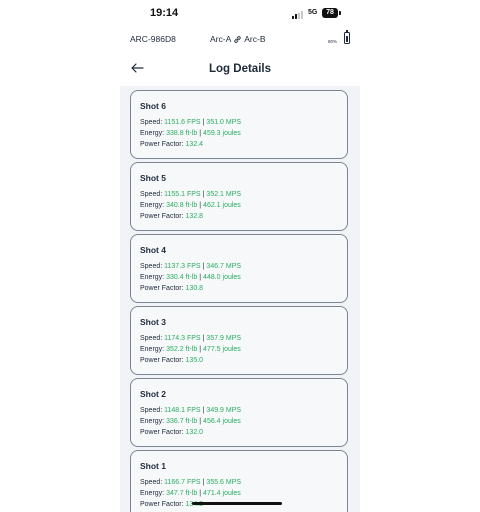 The height and width of the screenshot is (512, 480). I want to click on speed-row: Speed: 1174.3 FPS | 357.9 MPS, so click(190, 338).